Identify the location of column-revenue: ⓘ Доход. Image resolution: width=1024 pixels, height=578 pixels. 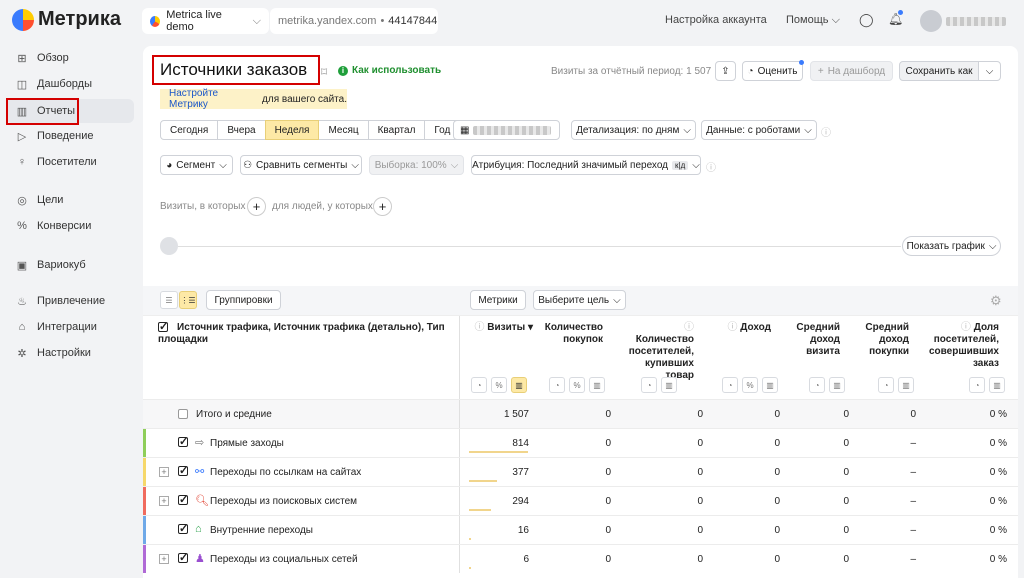
(748, 328).